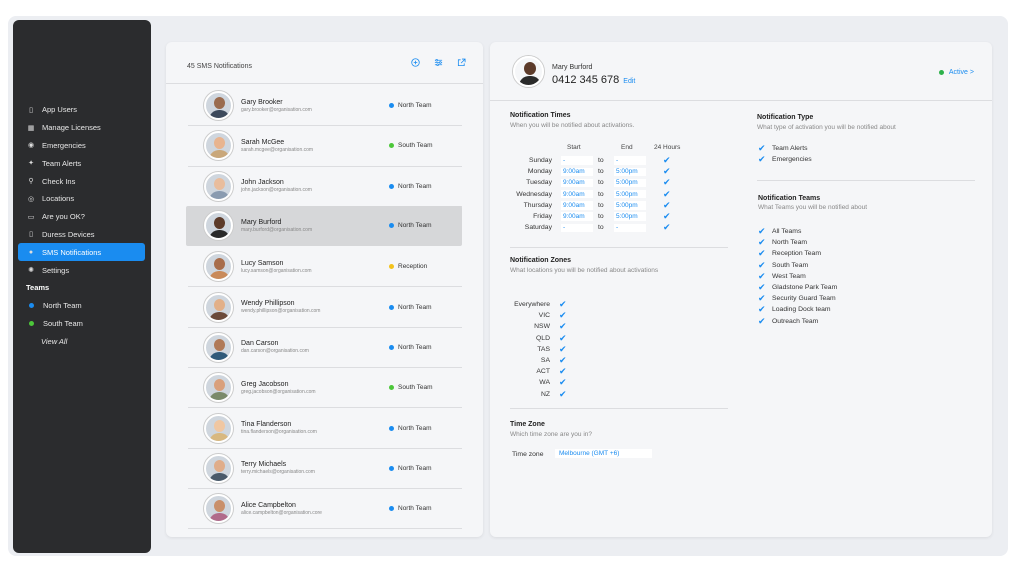 This screenshot has width=1024, height=576. Describe the element at coordinates (779, 231) in the screenshot. I see `notification-team-item: ✔ All Teams` at that location.